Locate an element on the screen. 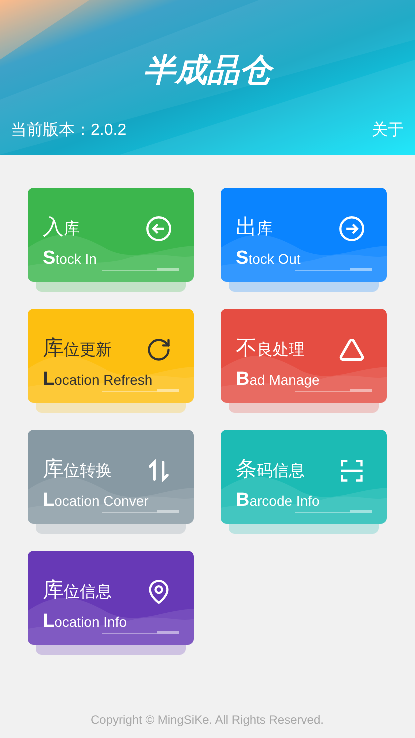 This screenshot has width=415, height=738. card-title: 库位更新 is located at coordinates (77, 349).